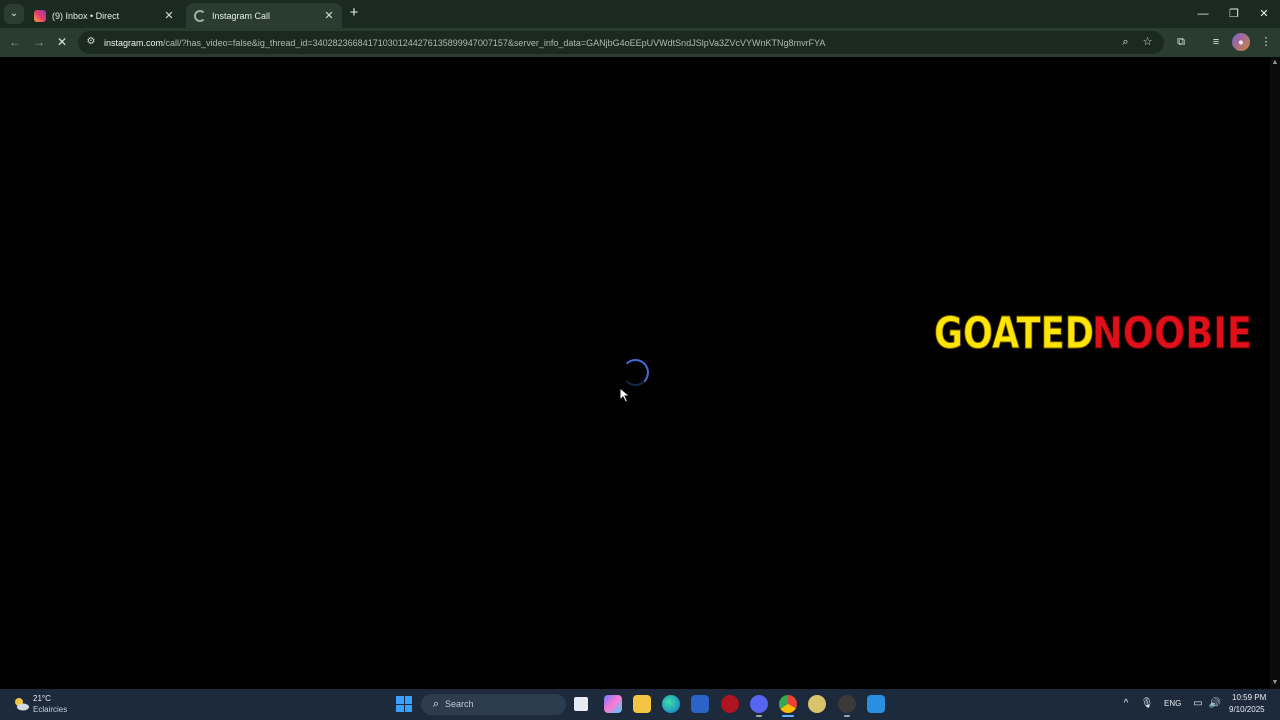 The width and height of the screenshot is (1280, 720). I want to click on svg-text: GOATED, so click(1014, 331).